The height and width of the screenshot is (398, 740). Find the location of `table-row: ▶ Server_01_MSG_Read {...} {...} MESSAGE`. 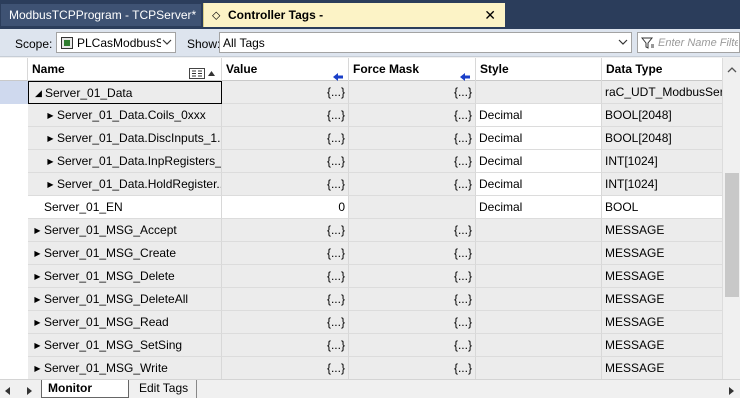

table-row: ▶ Server_01_MSG_Read {...} {...} MESSAGE is located at coordinates (361, 322).